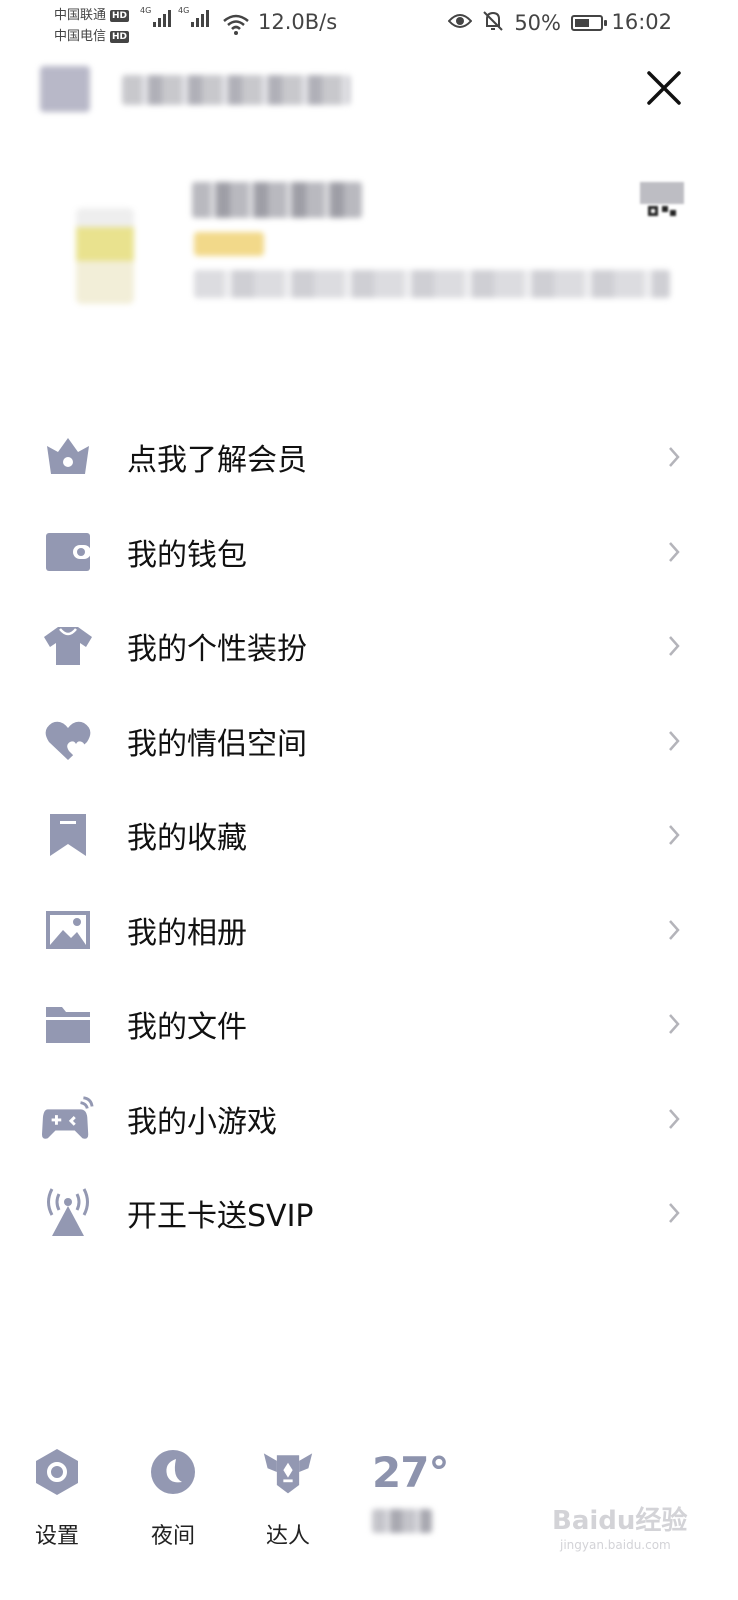 The height and width of the screenshot is (1600, 738). I want to click on settings-button: 设置, so click(57, 1498).